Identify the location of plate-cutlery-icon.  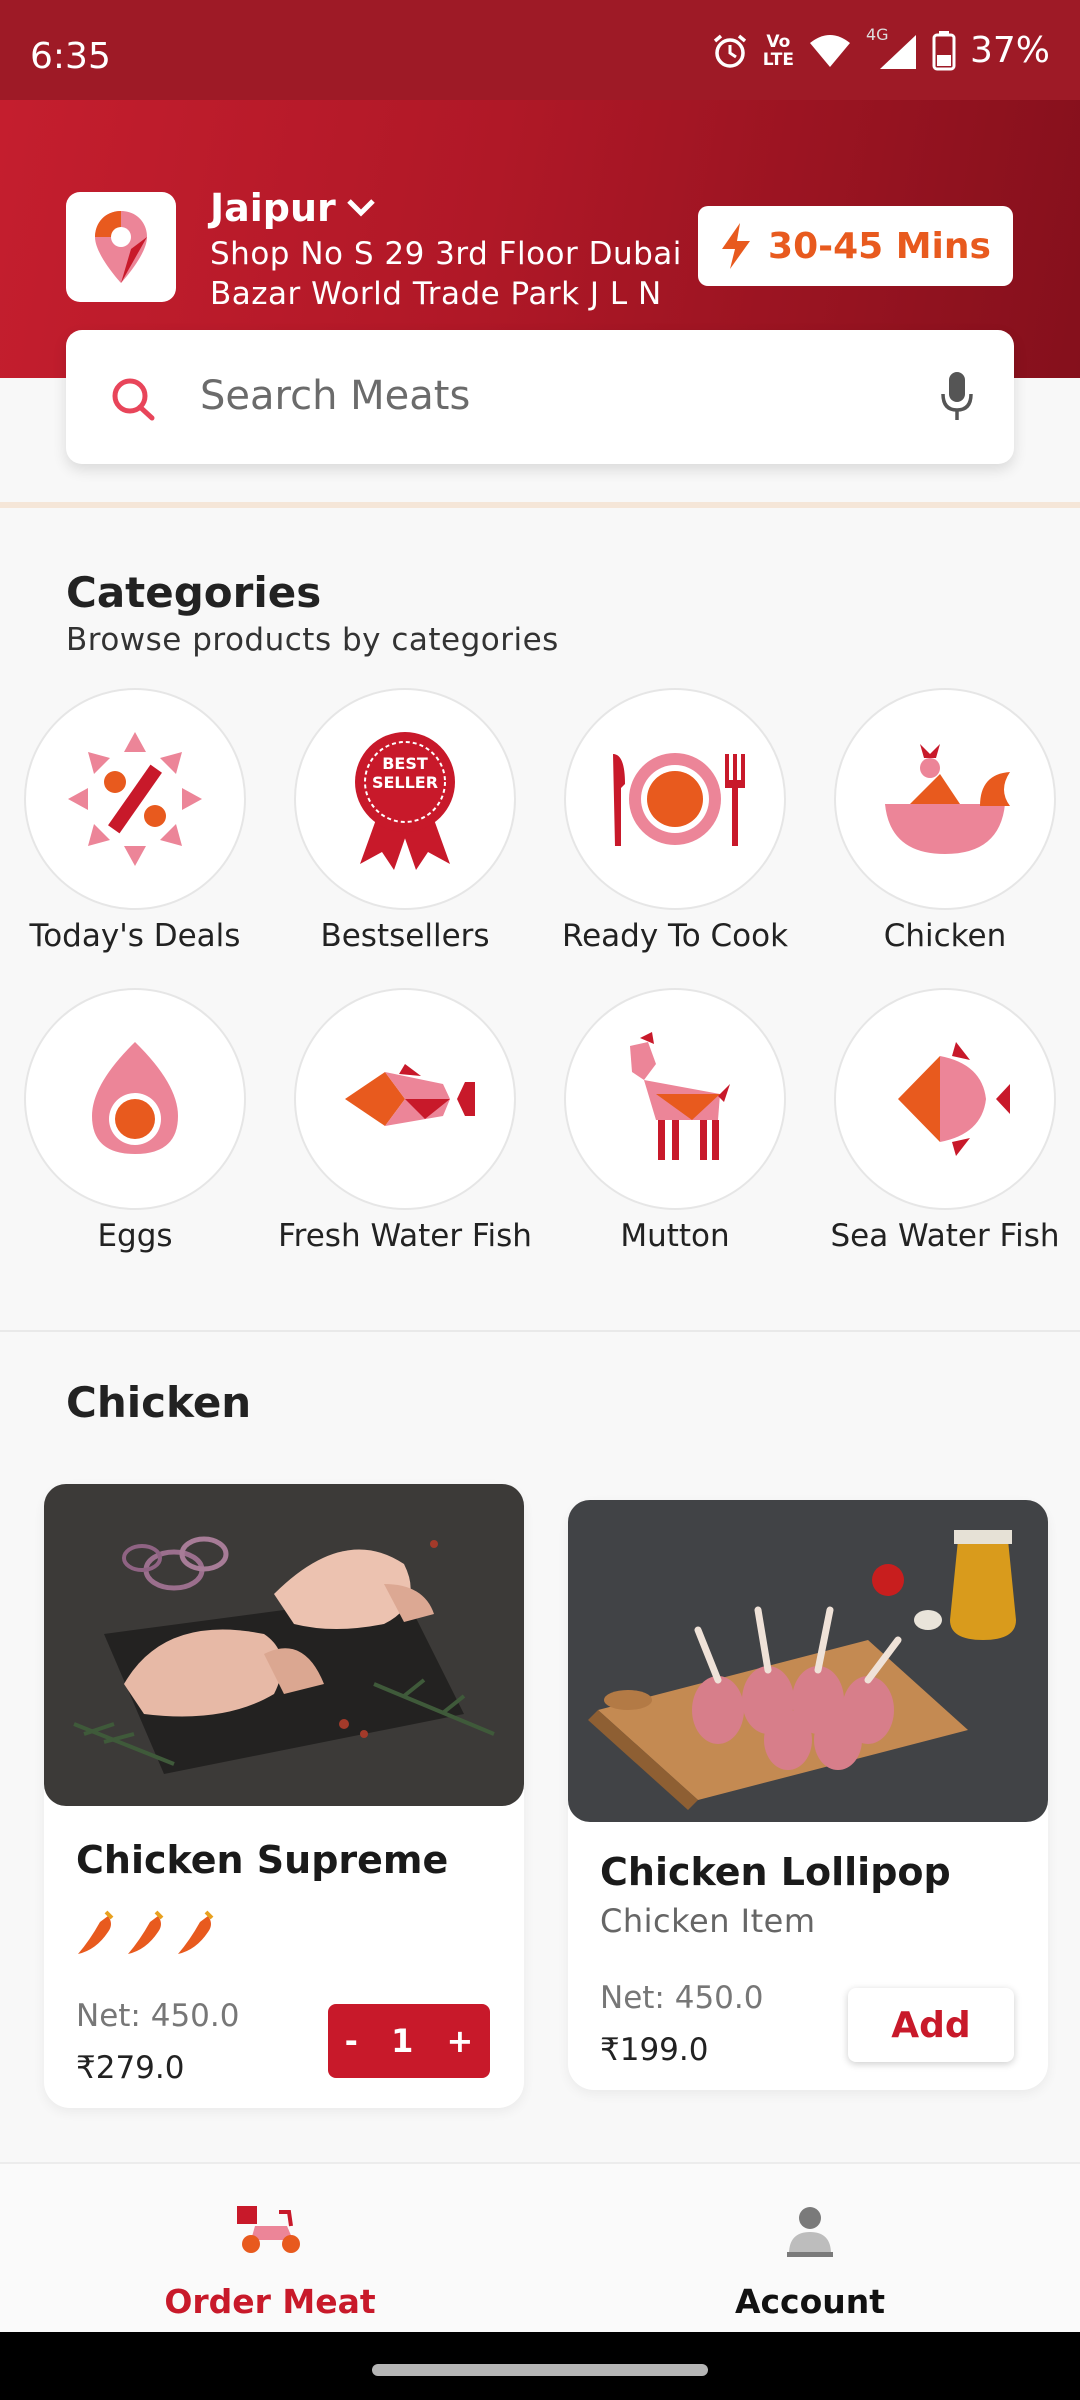
(679, 799).